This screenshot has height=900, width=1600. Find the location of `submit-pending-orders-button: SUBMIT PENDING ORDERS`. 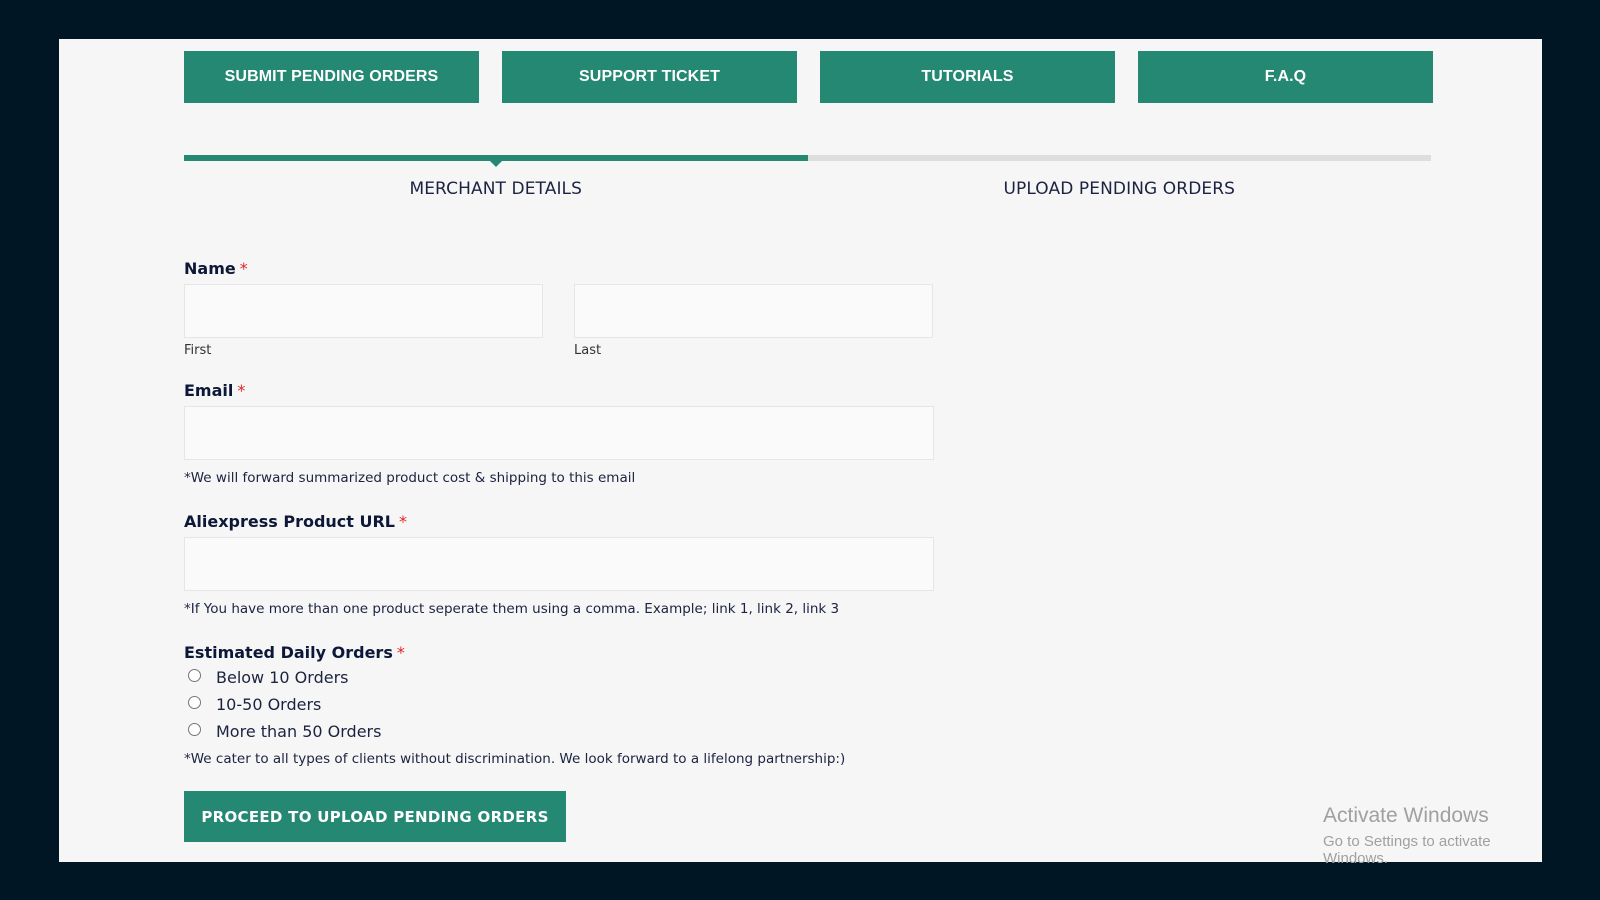

submit-pending-orders-button: SUBMIT PENDING ORDERS is located at coordinates (331, 77).